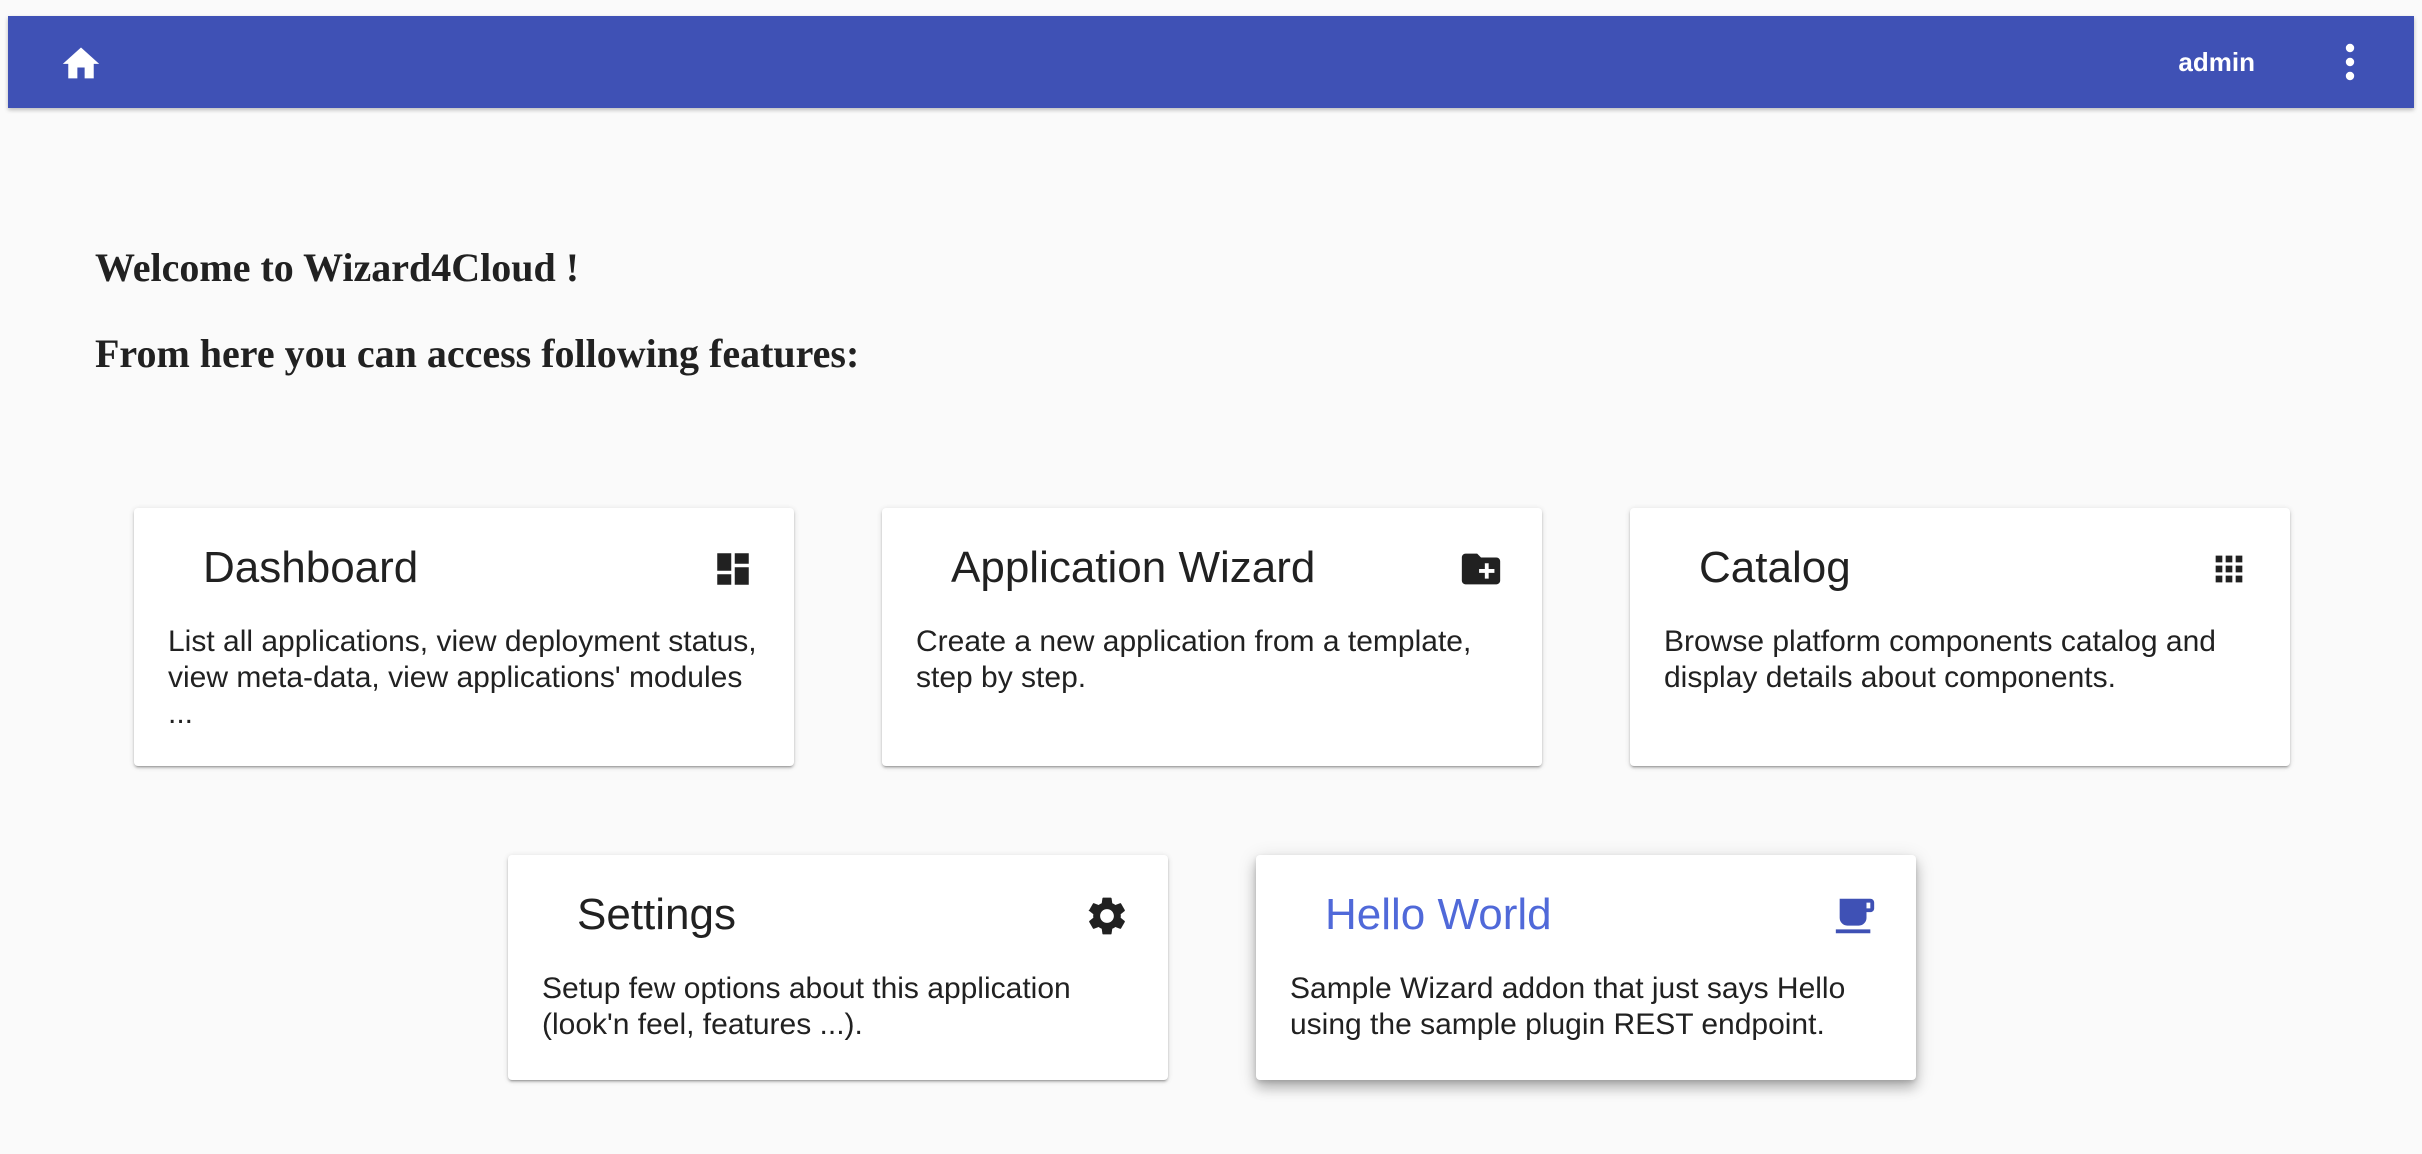 This screenshot has width=2422, height=1154. What do you see at coordinates (337, 267) in the screenshot?
I see `welcome-heading: Welcome to Wizard4Cloud !` at bounding box center [337, 267].